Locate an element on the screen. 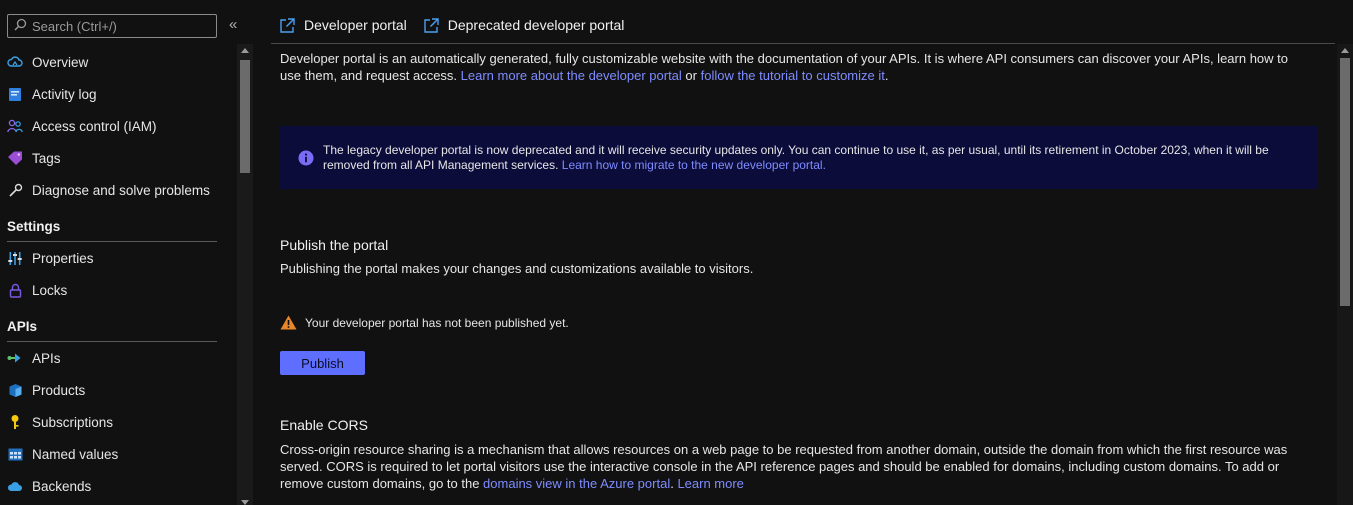  sidebar-item-locks: Locks is located at coordinates (118, 290).